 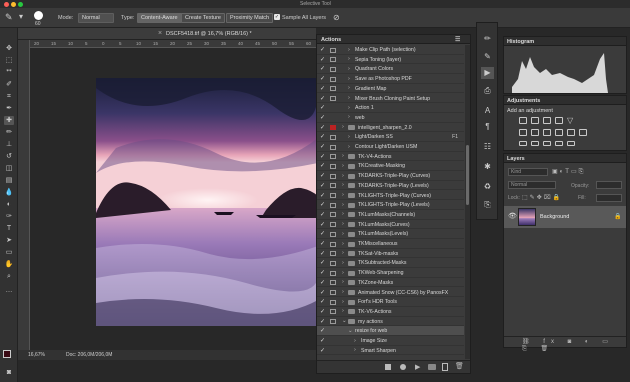 I want to click on info-icon: ✱, so click(x=487, y=167).